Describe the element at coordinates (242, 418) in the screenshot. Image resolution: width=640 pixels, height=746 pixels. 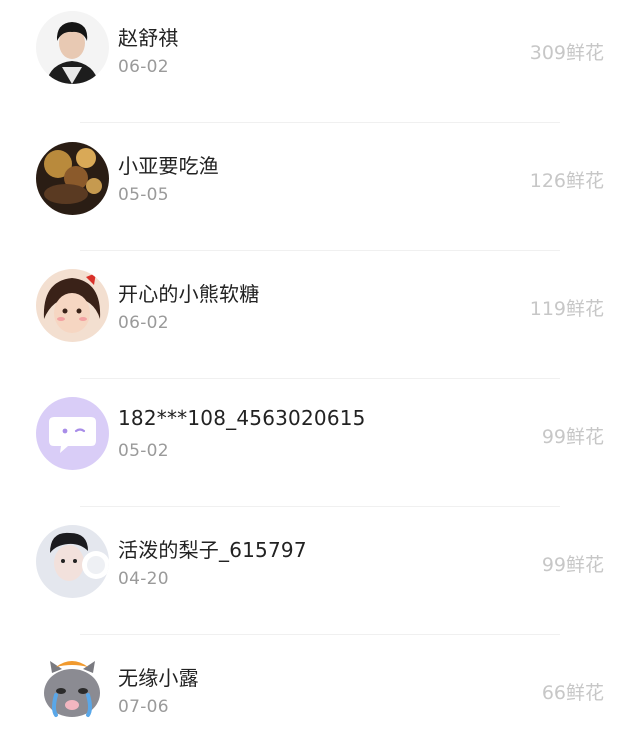
I see `user-name: 182***108_4563020615` at that location.